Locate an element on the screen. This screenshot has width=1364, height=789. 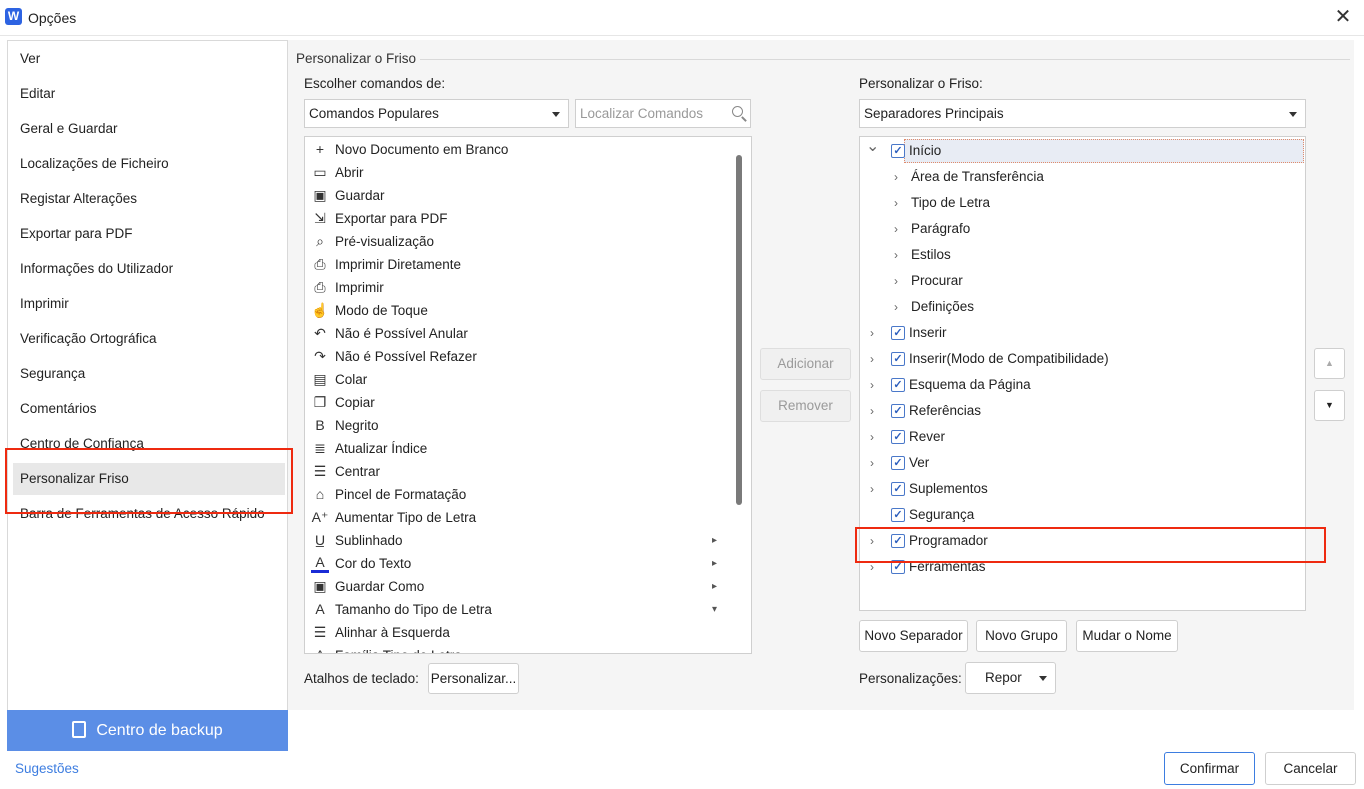
tree-item: › Tipo de Letra is located at coordinates (1082, 203).